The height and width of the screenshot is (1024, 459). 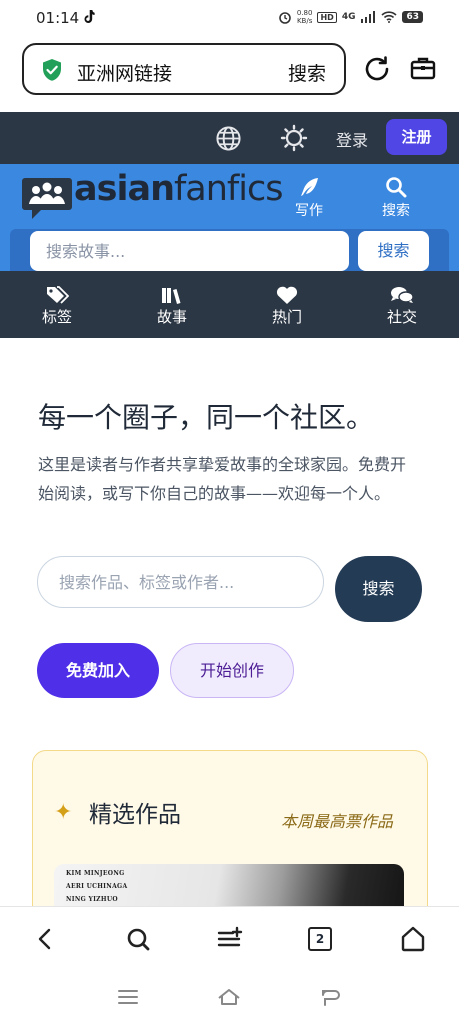 What do you see at coordinates (413, 939) in the screenshot?
I see `home-icon` at bounding box center [413, 939].